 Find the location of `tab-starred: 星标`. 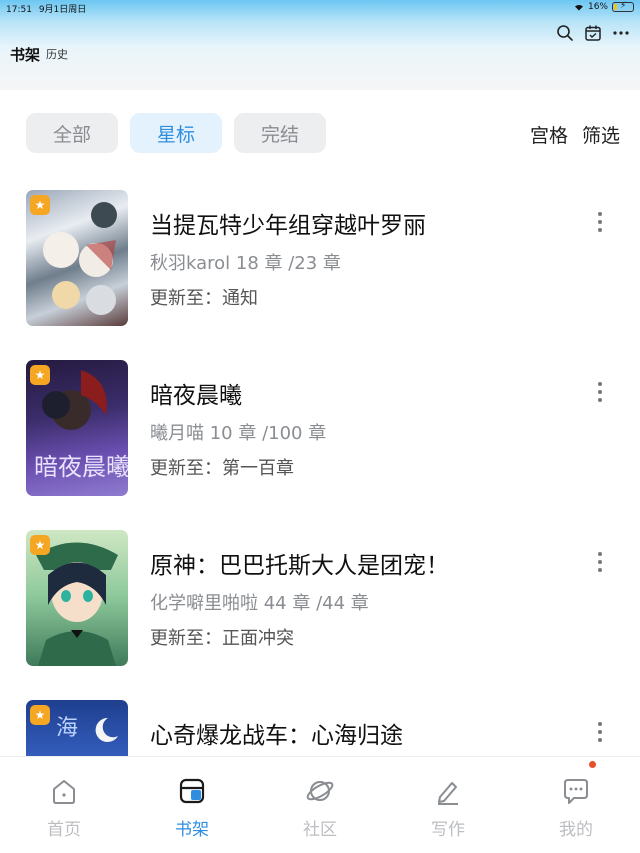

tab-starred: 星标 is located at coordinates (176, 133).